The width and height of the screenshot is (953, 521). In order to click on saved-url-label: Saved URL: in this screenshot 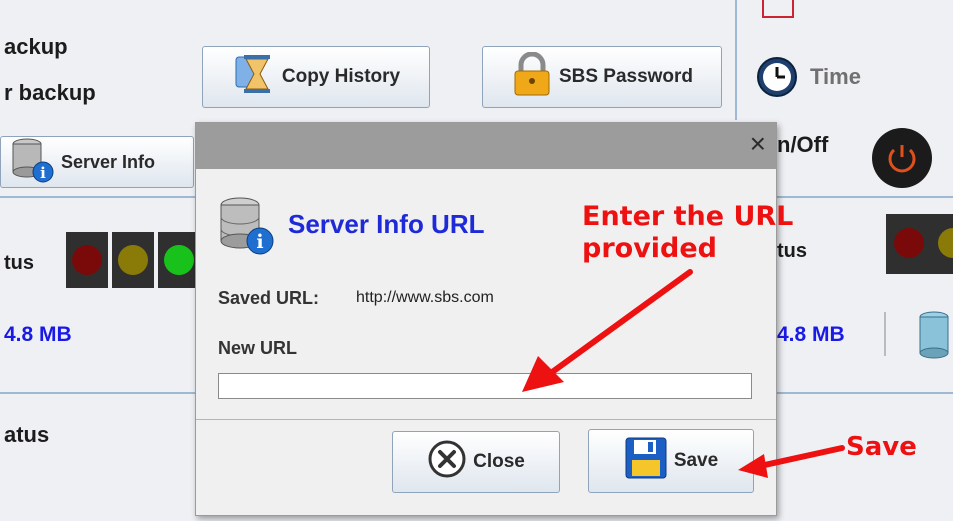, I will do `click(269, 298)`.